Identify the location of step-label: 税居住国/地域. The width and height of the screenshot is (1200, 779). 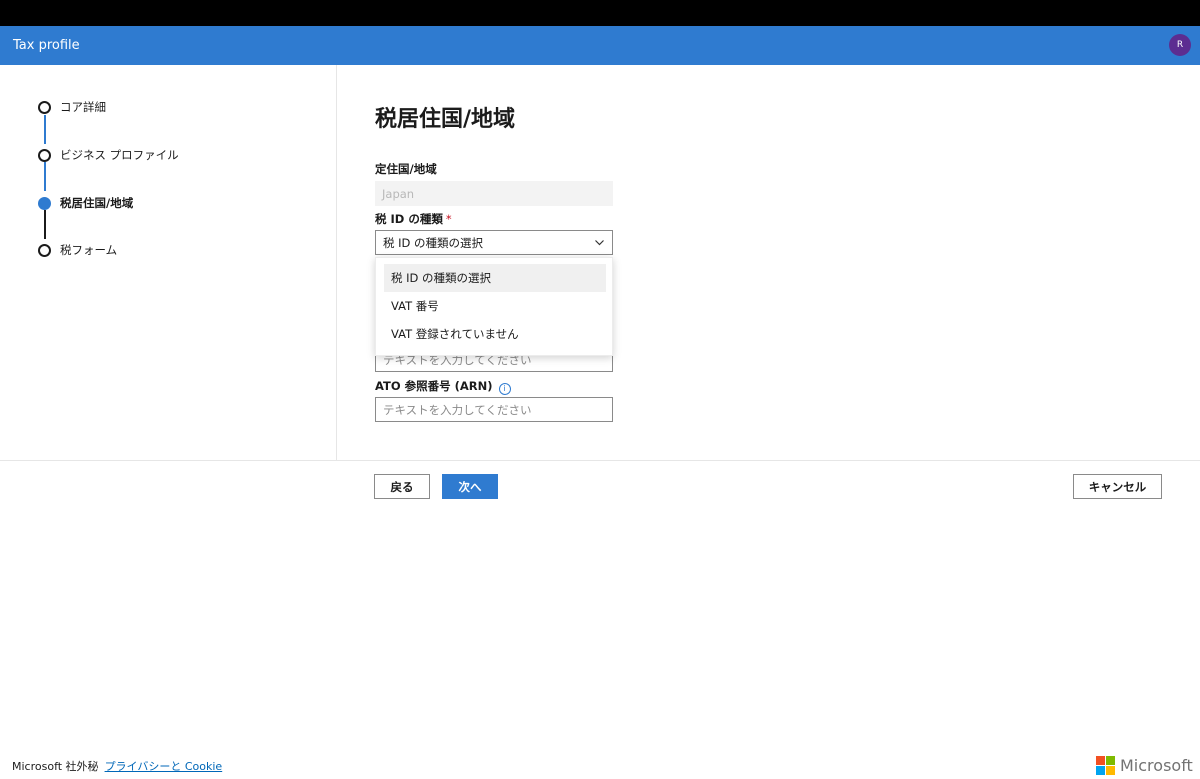
(97, 203).